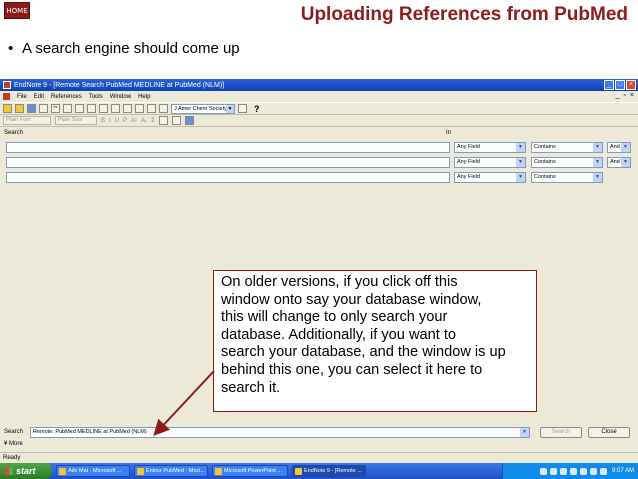 The height and width of the screenshot is (479, 638). I want to click on style-manager-icon, so click(242, 108).